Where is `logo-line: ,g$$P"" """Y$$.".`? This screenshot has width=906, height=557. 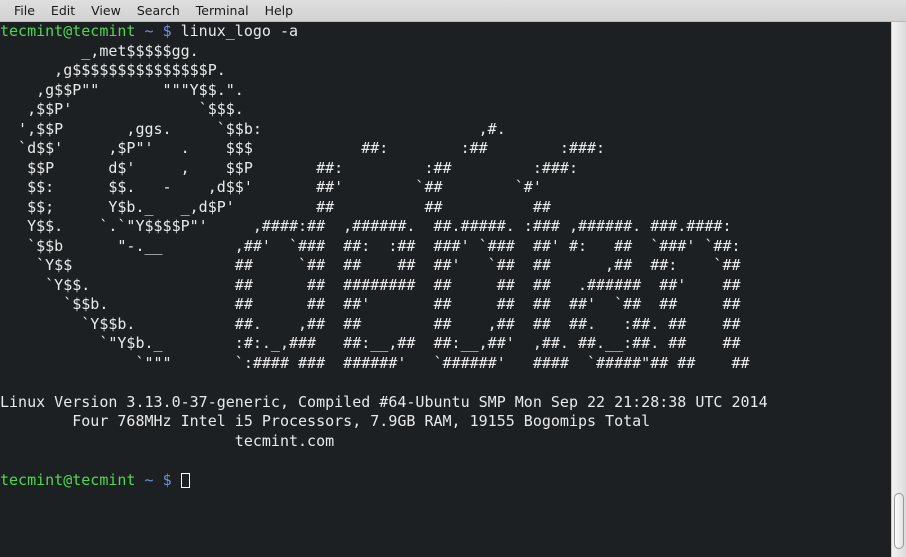
logo-line: ,g$$P"" """Y$$.". is located at coordinates (122, 89).